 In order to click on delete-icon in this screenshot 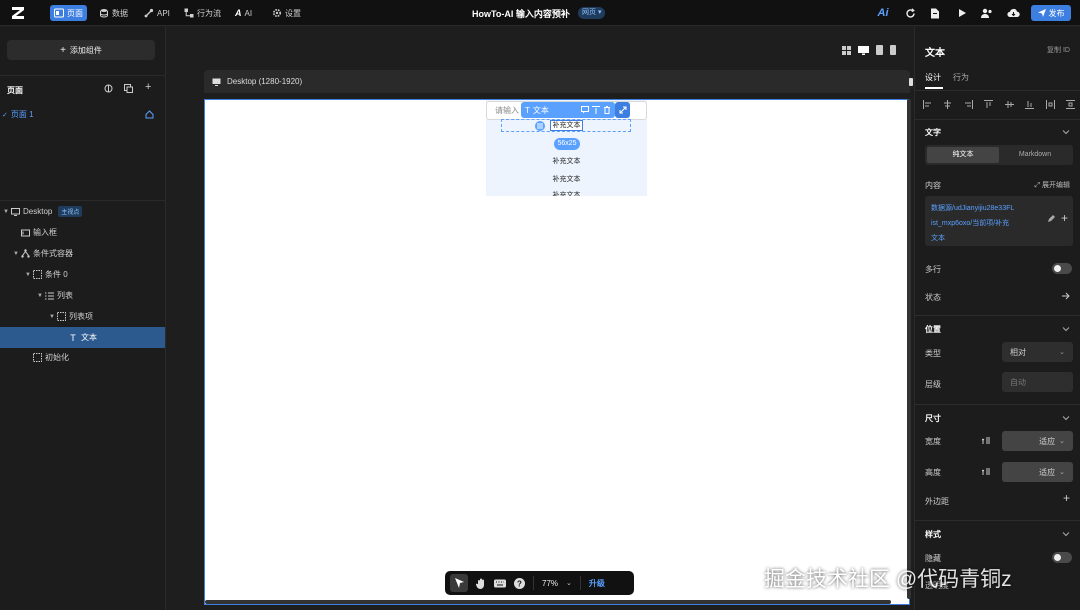, I will do `click(607, 110)`.